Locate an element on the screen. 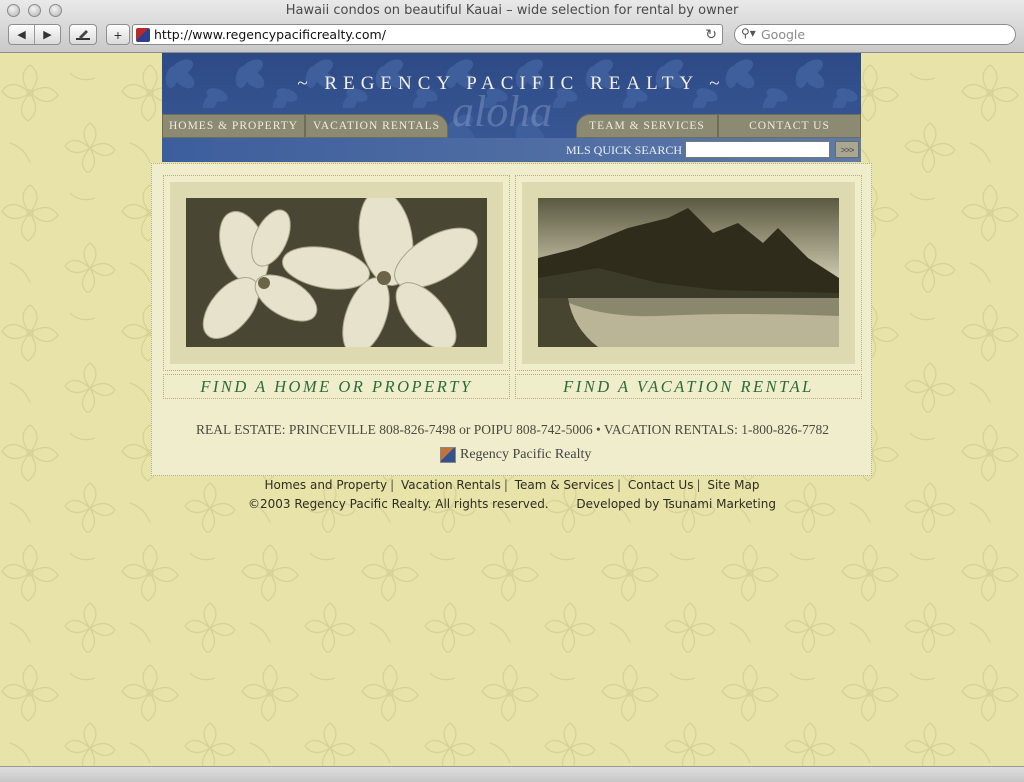 The image size is (1024, 782). forward-arrow-icon: ▶ is located at coordinates (47, 35).